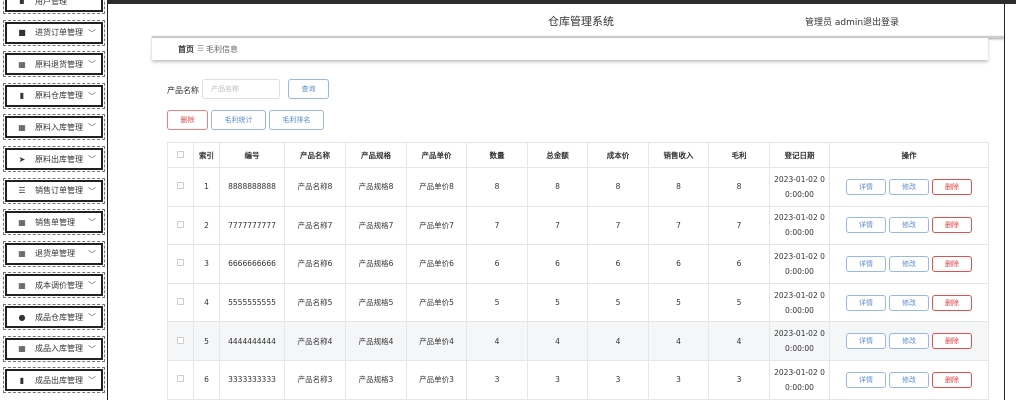 Image resolution: width=1016 pixels, height=400 pixels. Describe the element at coordinates (54, 253) in the screenshot. I see `sidebar-item: ▦ 退货单管理 ﹀` at that location.